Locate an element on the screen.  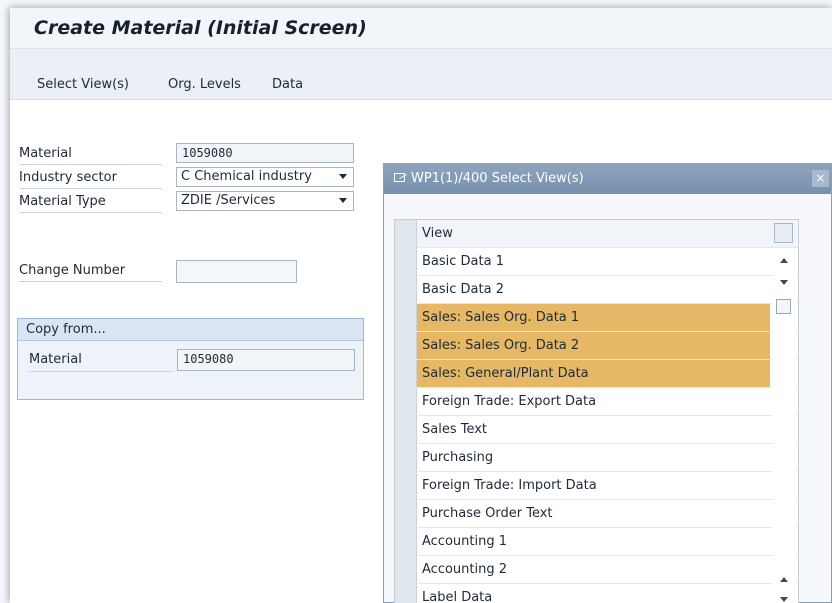
change-number-field is located at coordinates (236, 271).